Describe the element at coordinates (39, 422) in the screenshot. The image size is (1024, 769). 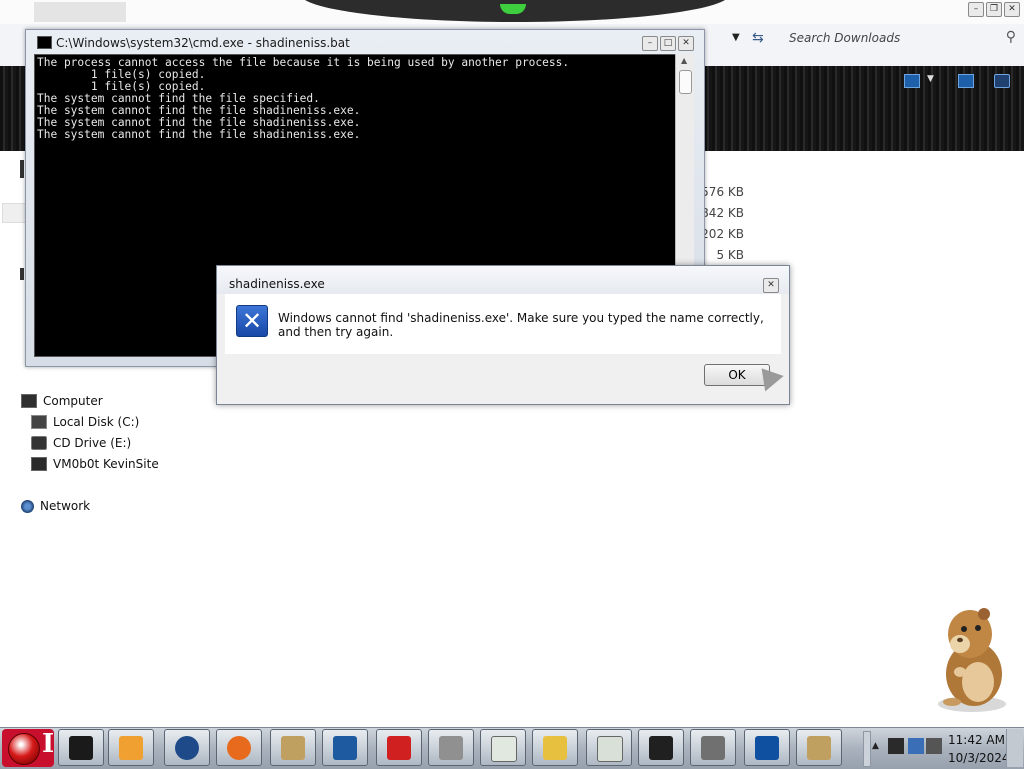
I see `hard-disk-icon` at that location.